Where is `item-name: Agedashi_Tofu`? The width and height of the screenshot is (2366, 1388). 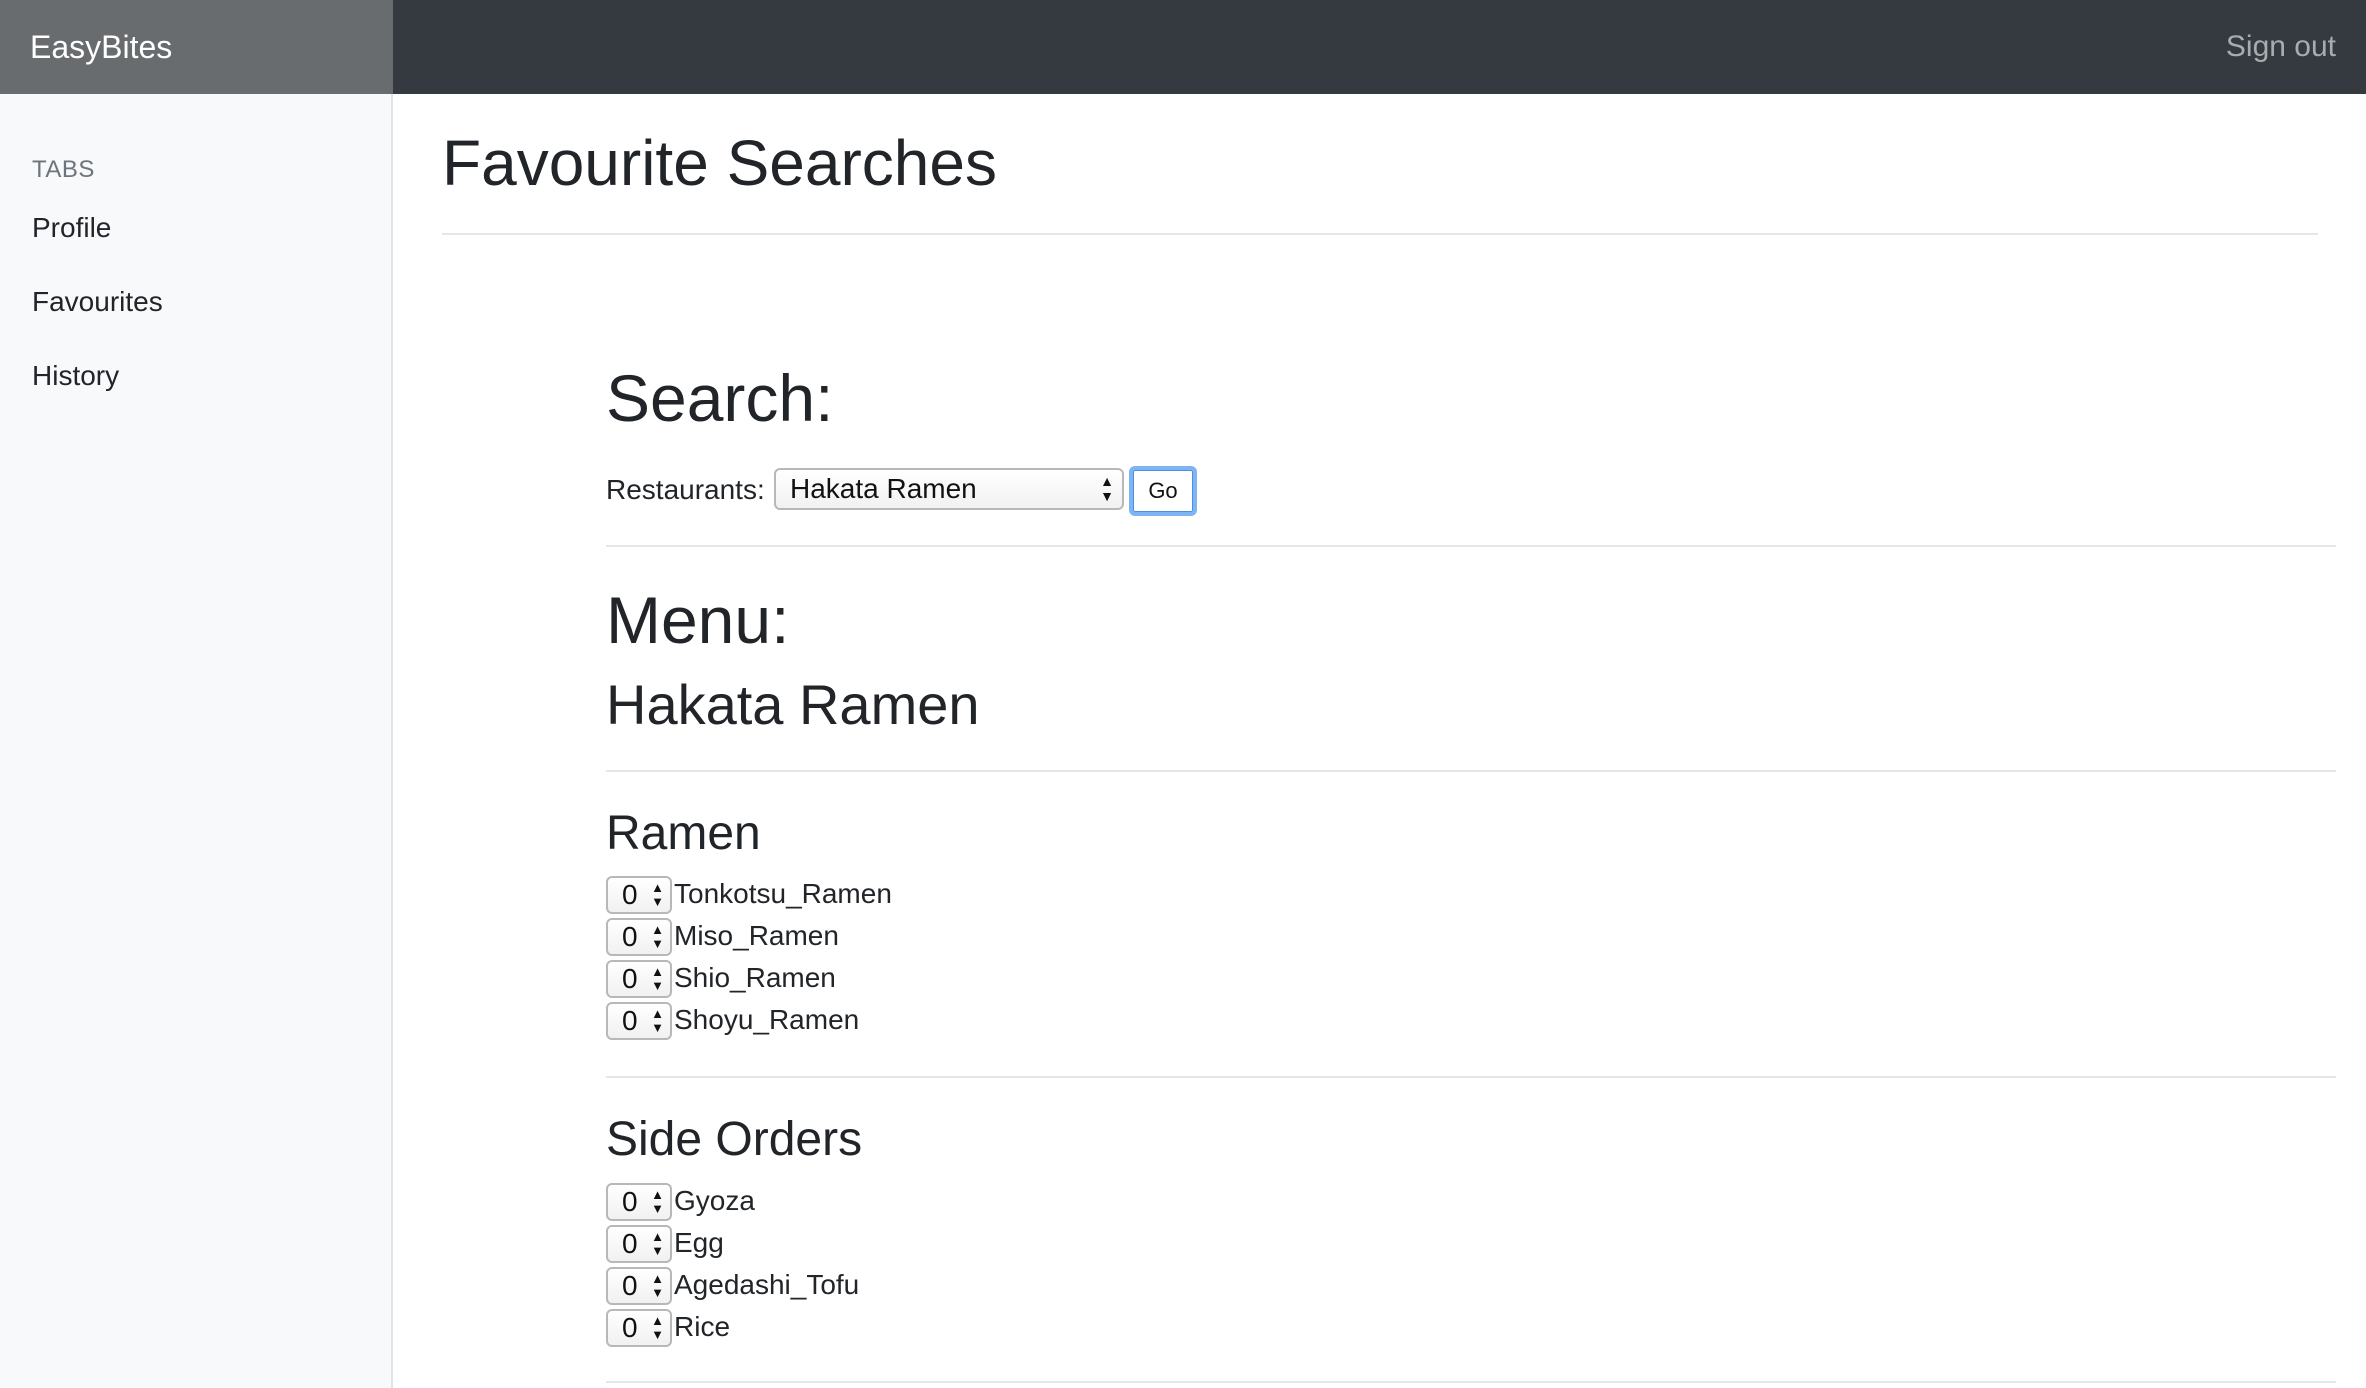
item-name: Agedashi_Tofu is located at coordinates (767, 1284).